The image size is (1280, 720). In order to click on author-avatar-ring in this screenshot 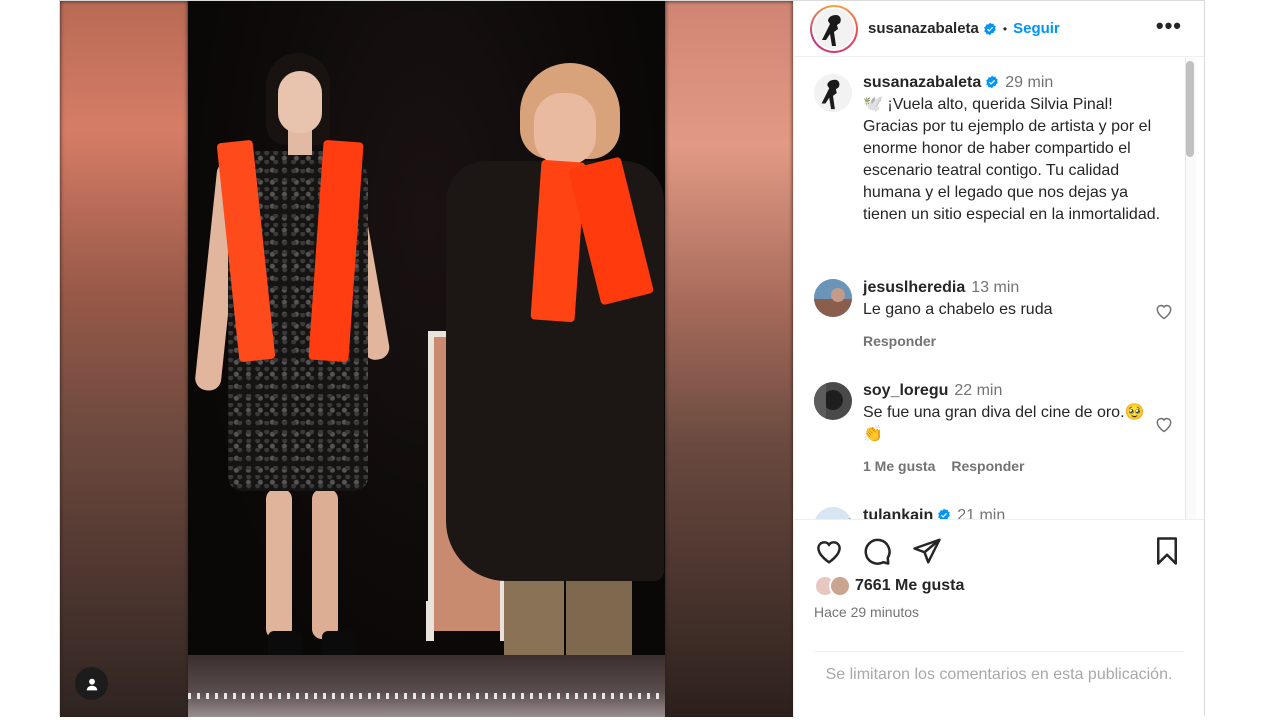, I will do `click(834, 28)`.